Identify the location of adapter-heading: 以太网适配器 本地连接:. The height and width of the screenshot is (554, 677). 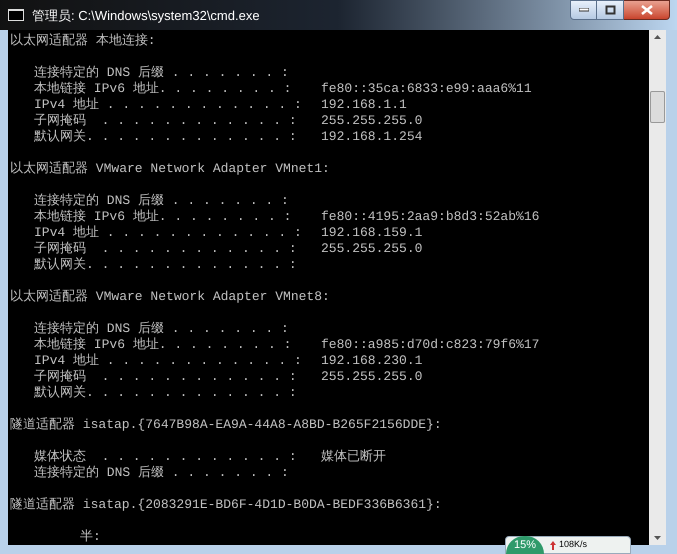
(83, 41).